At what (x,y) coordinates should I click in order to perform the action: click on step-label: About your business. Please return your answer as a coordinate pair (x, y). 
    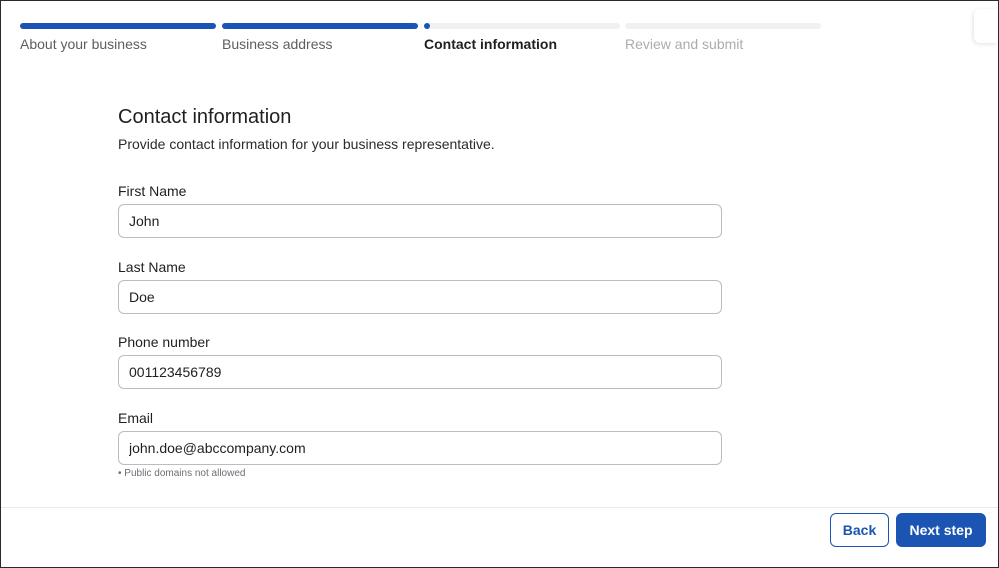
    Looking at the image, I should click on (83, 44).